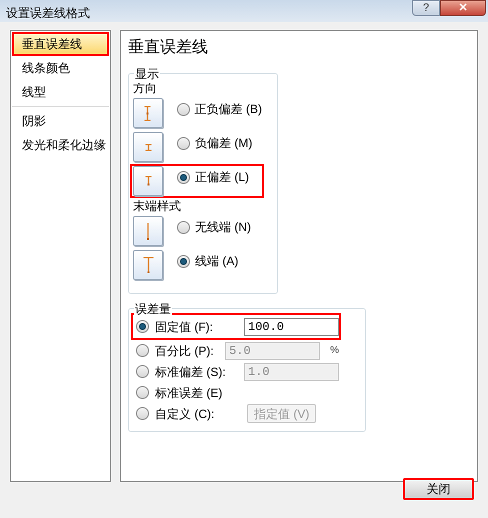 The image size is (488, 518). Describe the element at coordinates (223, 227) in the screenshot. I see `option-label: 无线端 (N)` at that location.